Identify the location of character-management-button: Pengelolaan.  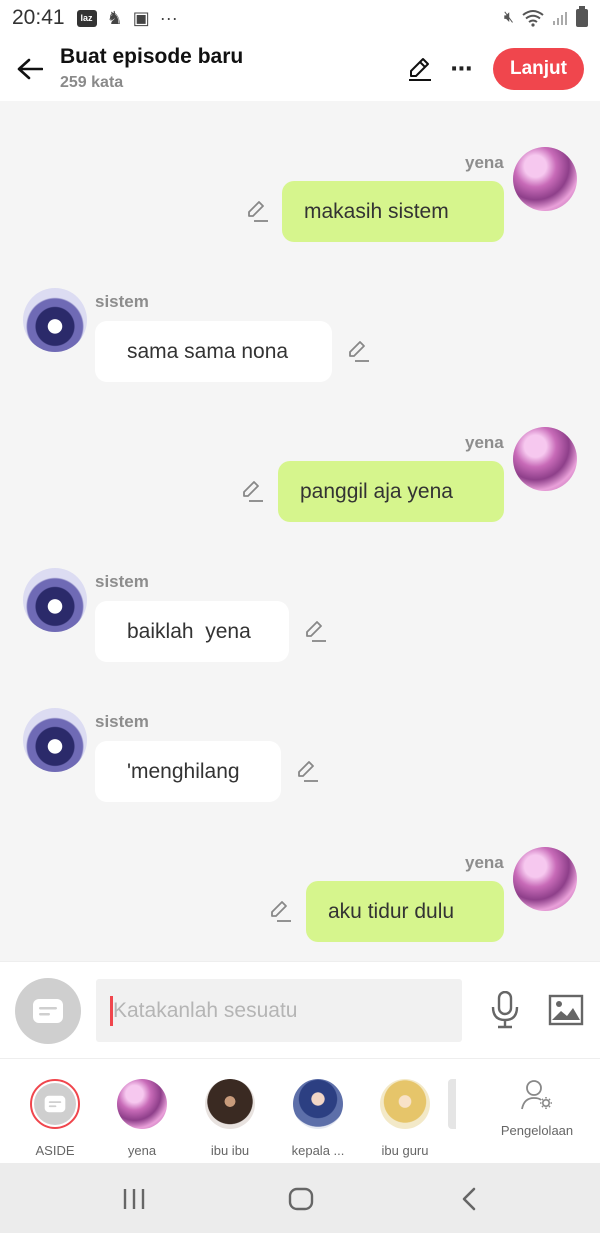
(537, 1108).